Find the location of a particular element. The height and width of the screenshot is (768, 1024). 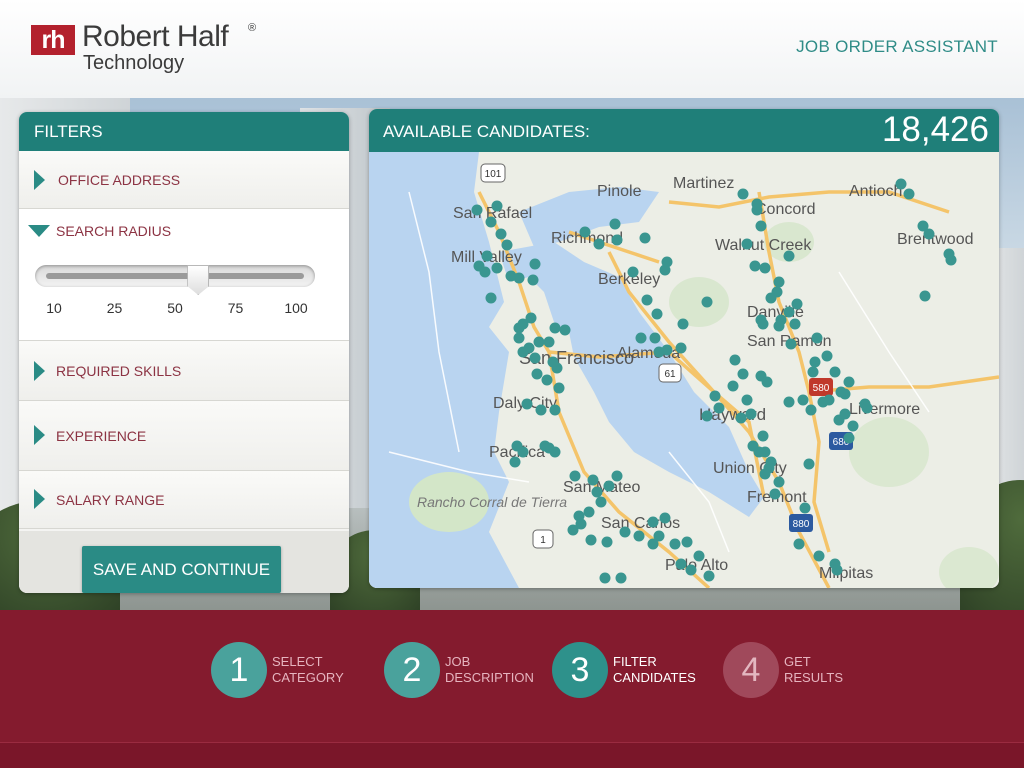

filter-salary-range: SALARY RANGE is located at coordinates (184, 500).